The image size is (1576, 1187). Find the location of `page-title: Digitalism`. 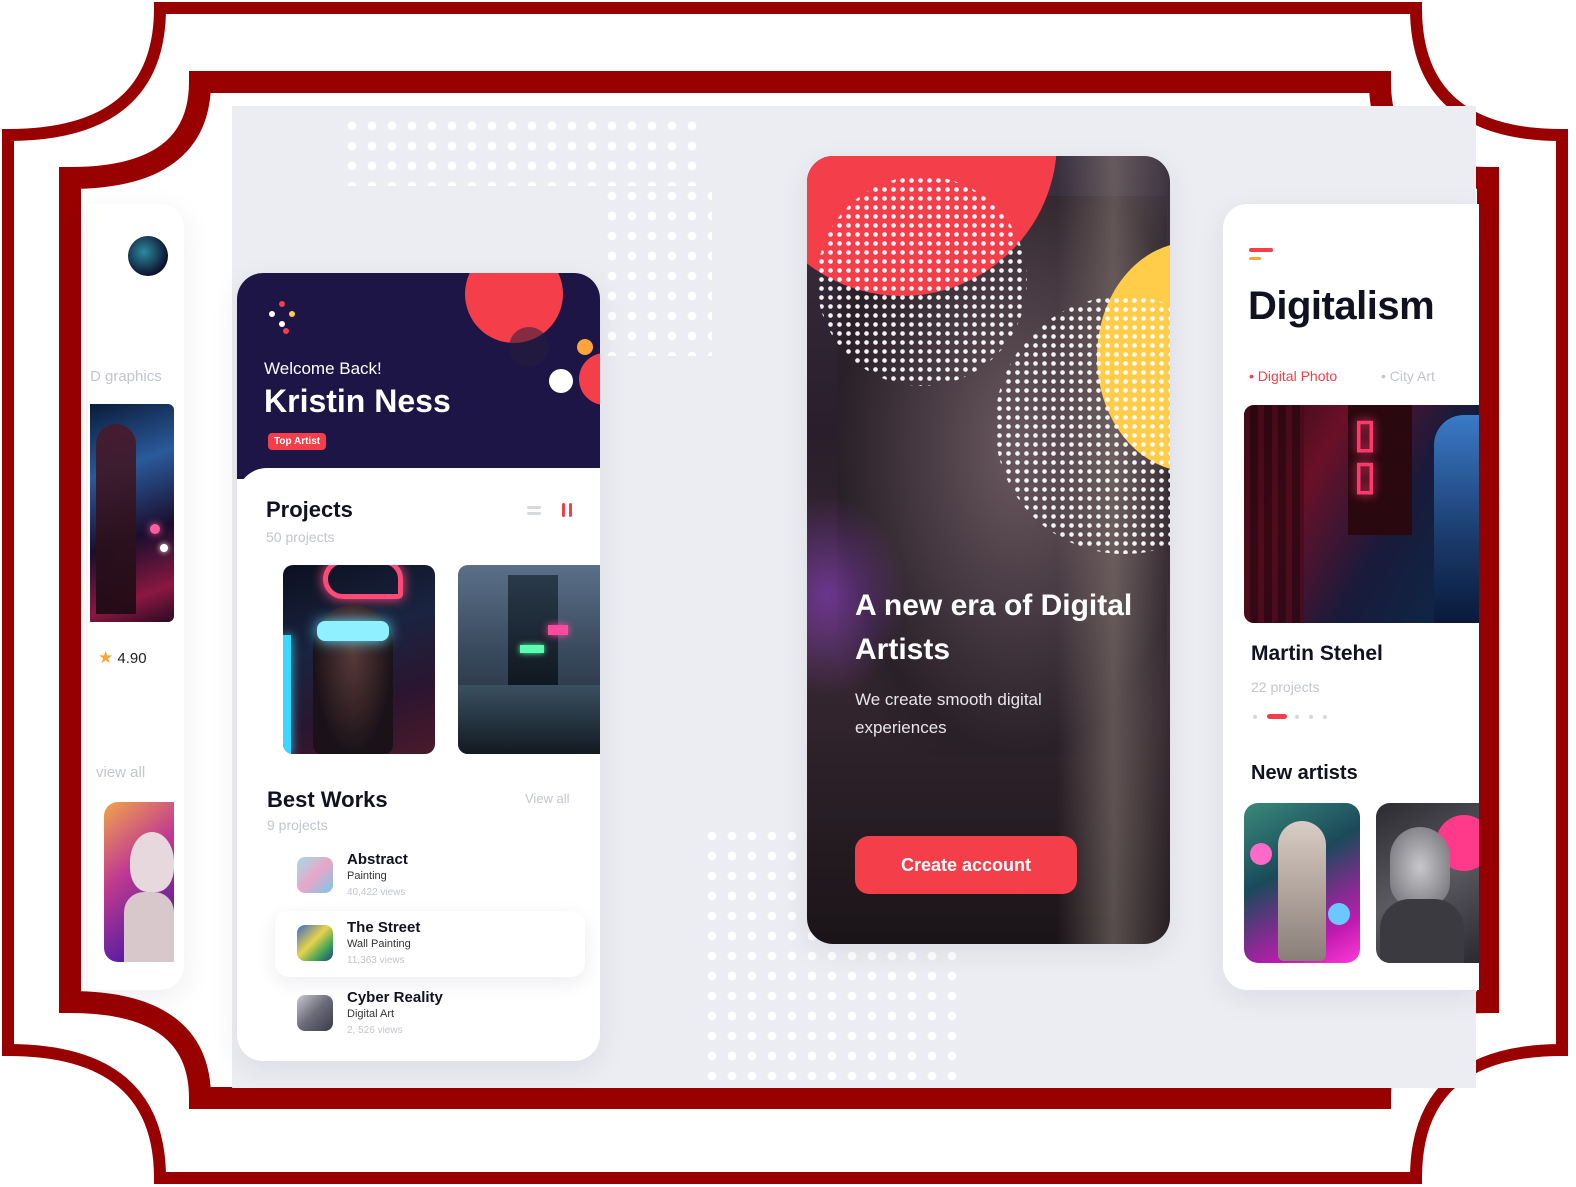

page-title: Digitalism is located at coordinates (1341, 306).